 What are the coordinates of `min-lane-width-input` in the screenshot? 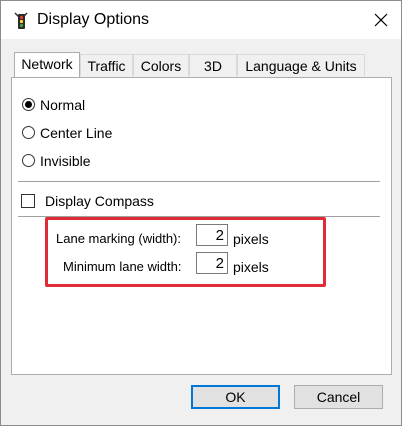 It's located at (212, 263).